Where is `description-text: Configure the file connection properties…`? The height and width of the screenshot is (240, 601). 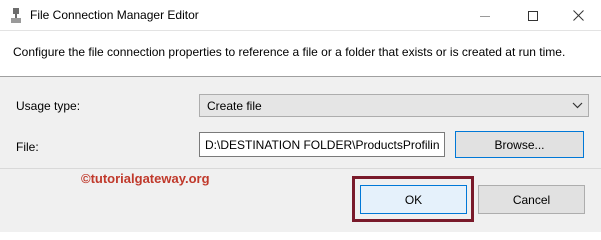
description-text: Configure the file connection properties… is located at coordinates (289, 52).